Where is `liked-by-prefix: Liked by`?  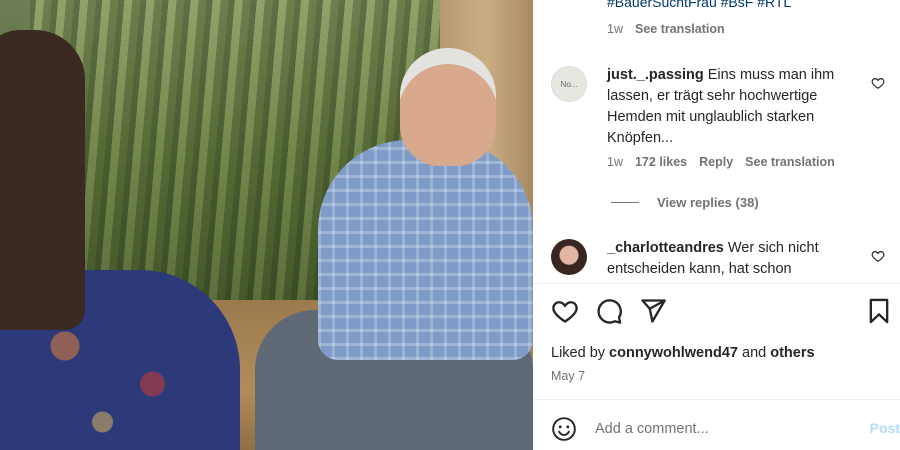
liked-by-prefix: Liked by is located at coordinates (578, 353).